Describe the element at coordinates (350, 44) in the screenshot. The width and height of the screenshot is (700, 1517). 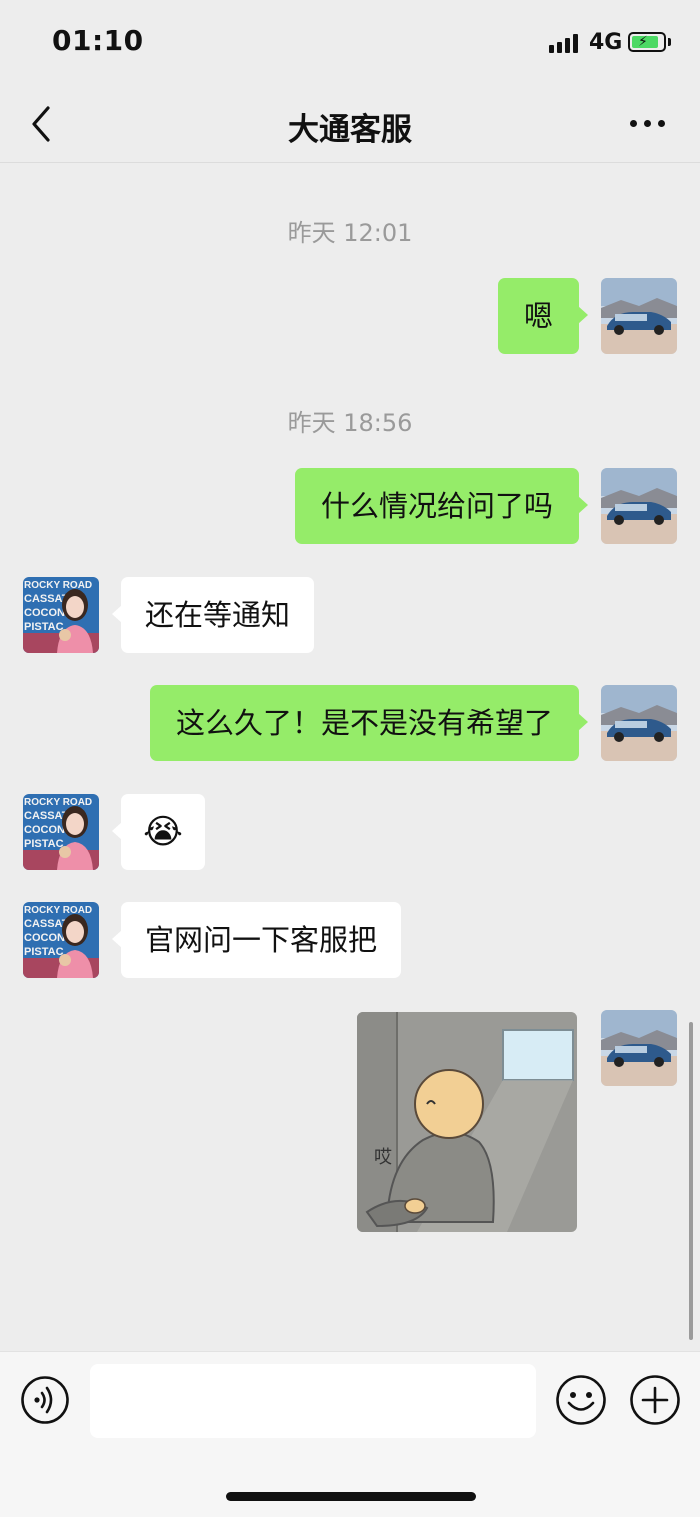
I see `status-bar: 01:10 4G ⚡` at that location.